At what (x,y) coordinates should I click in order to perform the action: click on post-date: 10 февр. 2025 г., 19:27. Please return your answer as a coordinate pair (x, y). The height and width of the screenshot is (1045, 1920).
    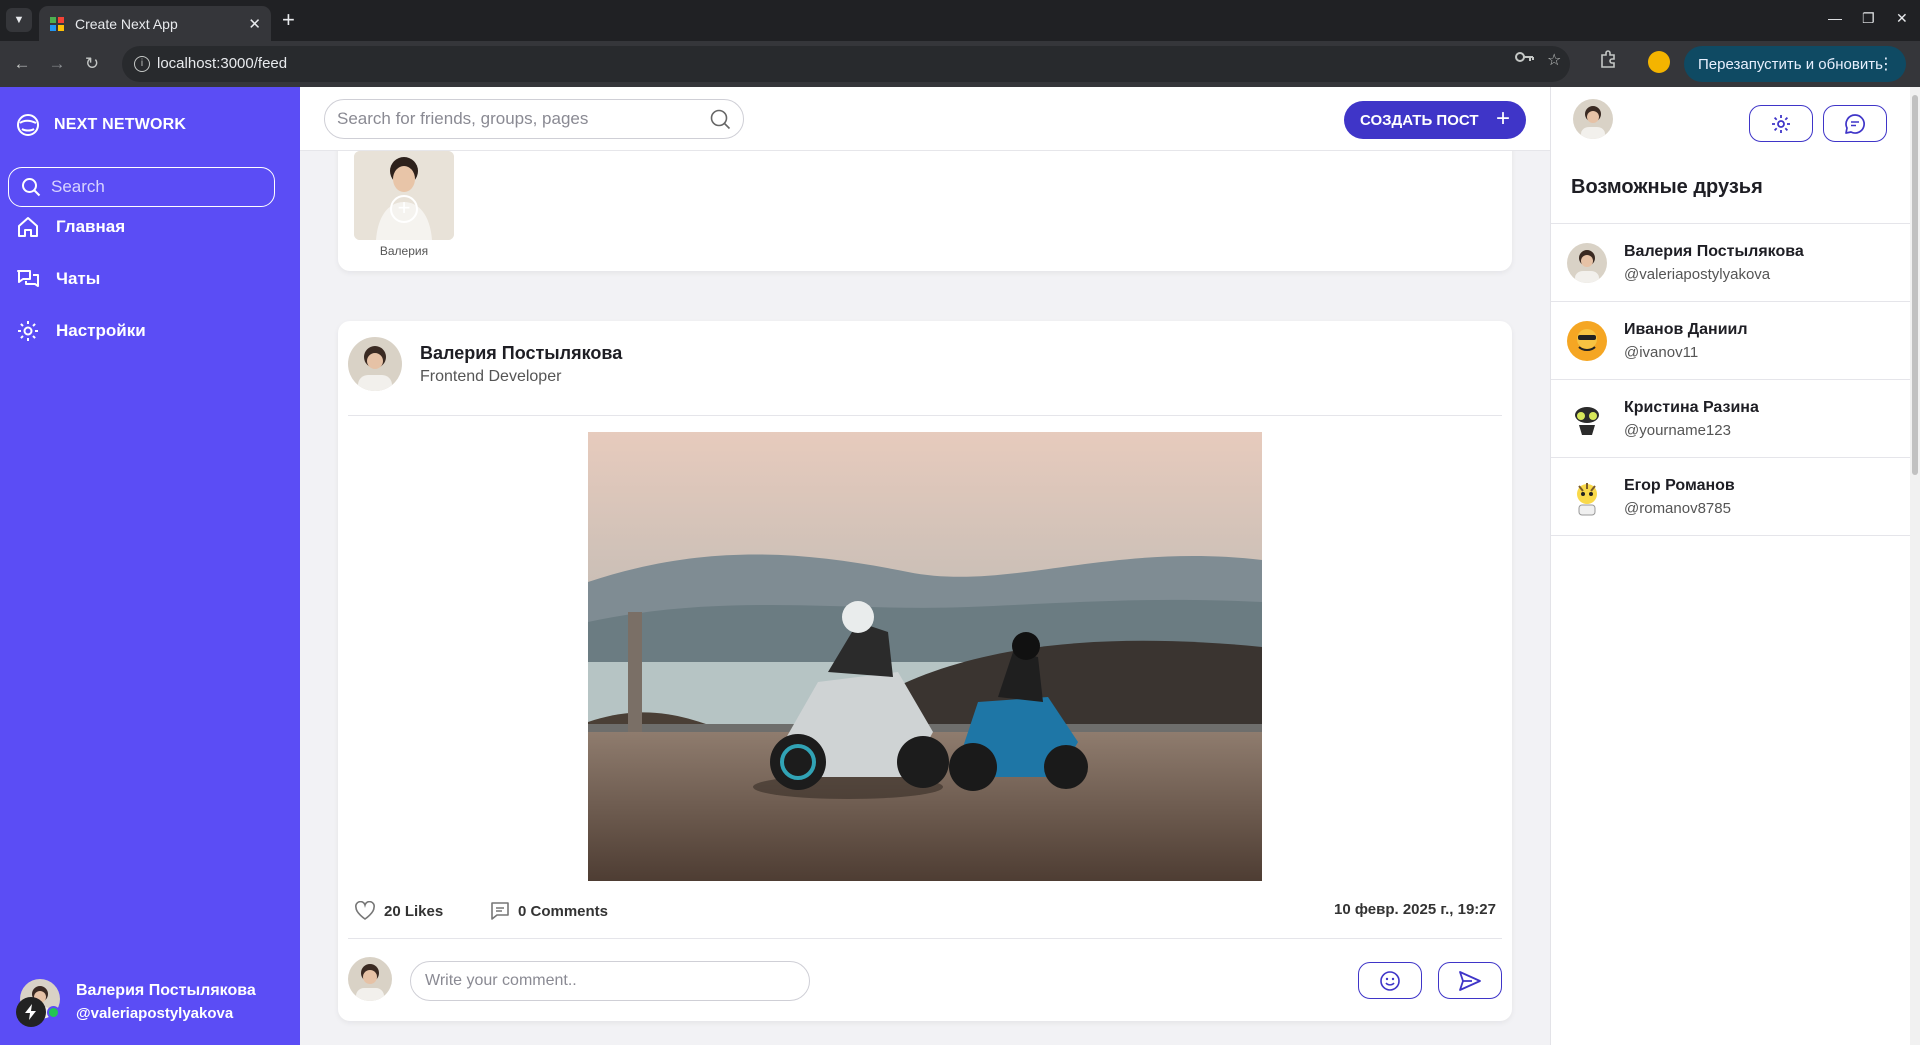
    Looking at the image, I should click on (1415, 909).